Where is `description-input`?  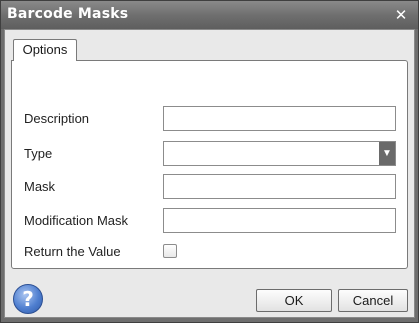 description-input is located at coordinates (279, 118).